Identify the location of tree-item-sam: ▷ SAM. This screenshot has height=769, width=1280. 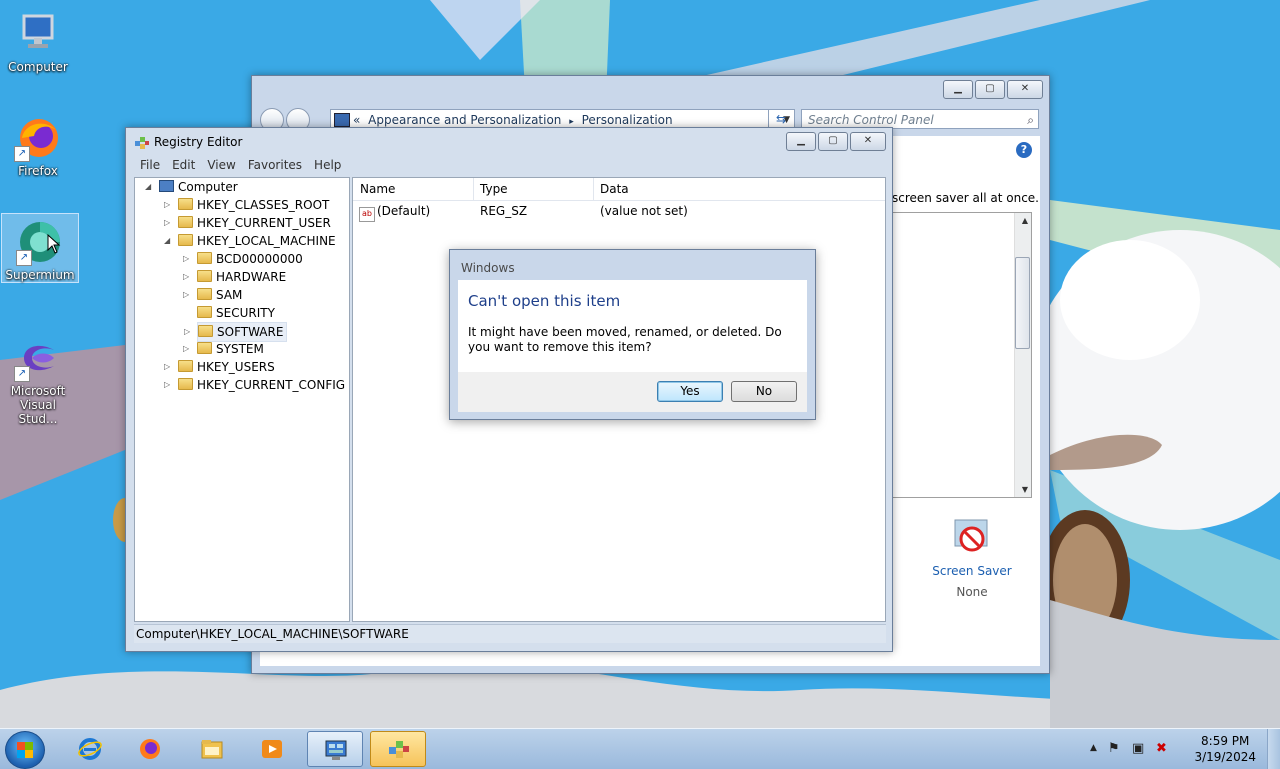
(213, 295).